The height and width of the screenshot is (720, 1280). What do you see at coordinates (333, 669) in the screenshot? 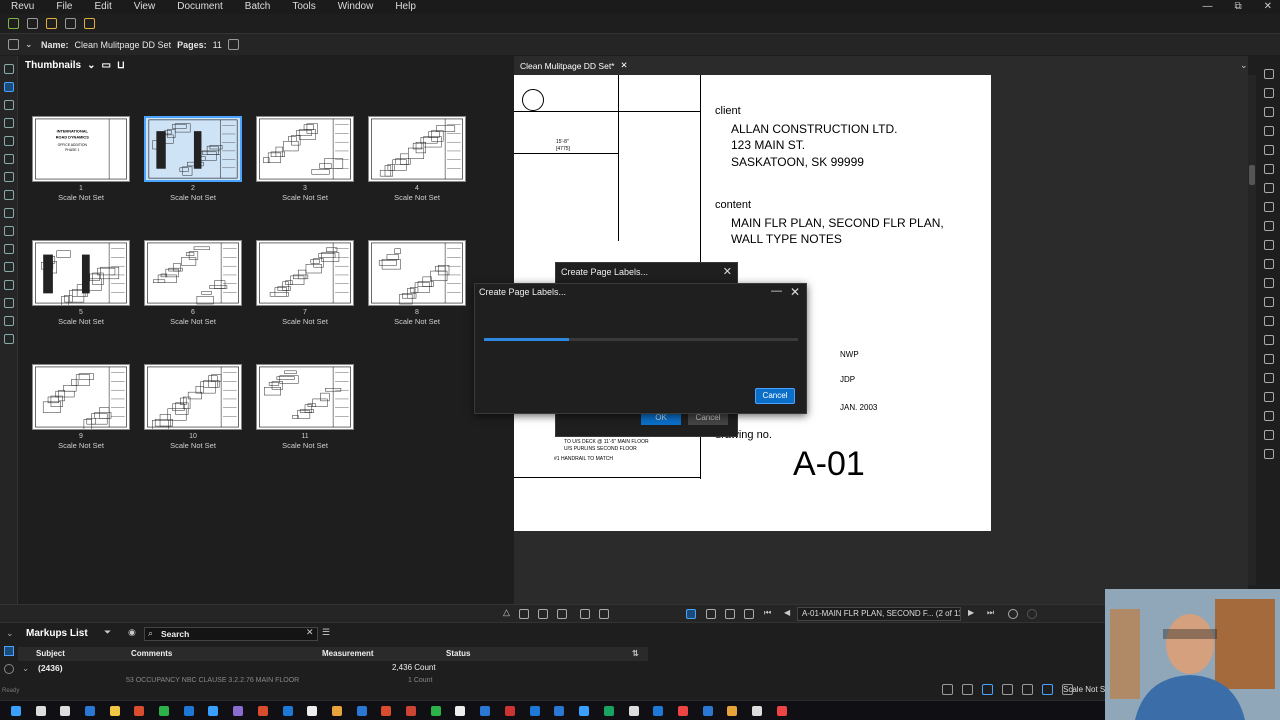
I see `table-row: ⌄ (2436) 2,436 Count` at bounding box center [333, 669].